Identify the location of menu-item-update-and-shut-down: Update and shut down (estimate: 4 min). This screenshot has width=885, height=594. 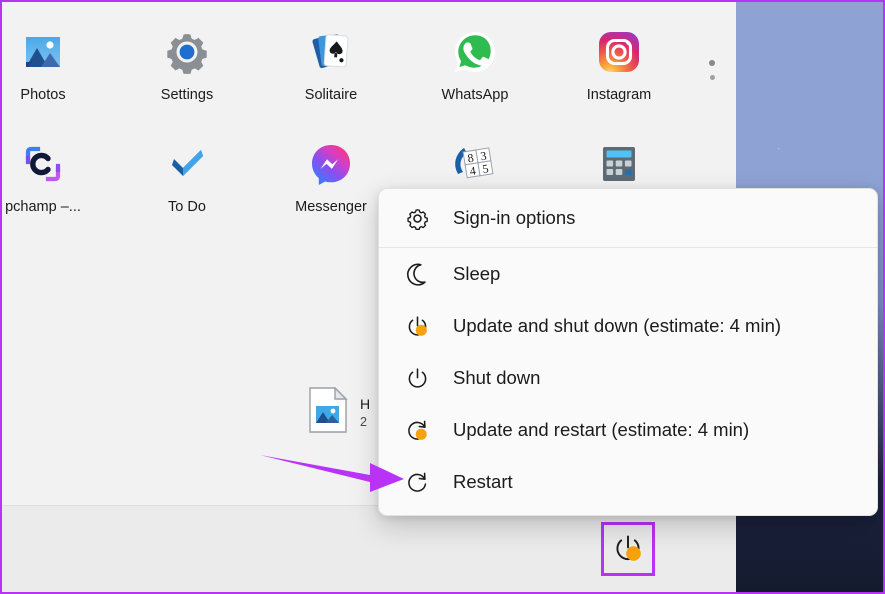
(628, 326).